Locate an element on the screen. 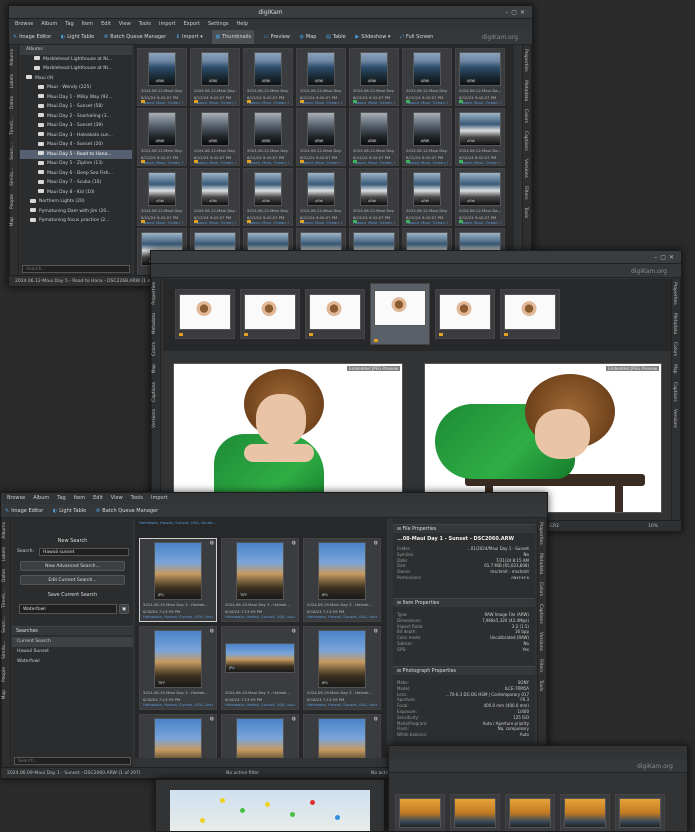 The image size is (695, 832). album-tree-item: Maui Day 1 - Sunset (58) is located at coordinates (76, 107).